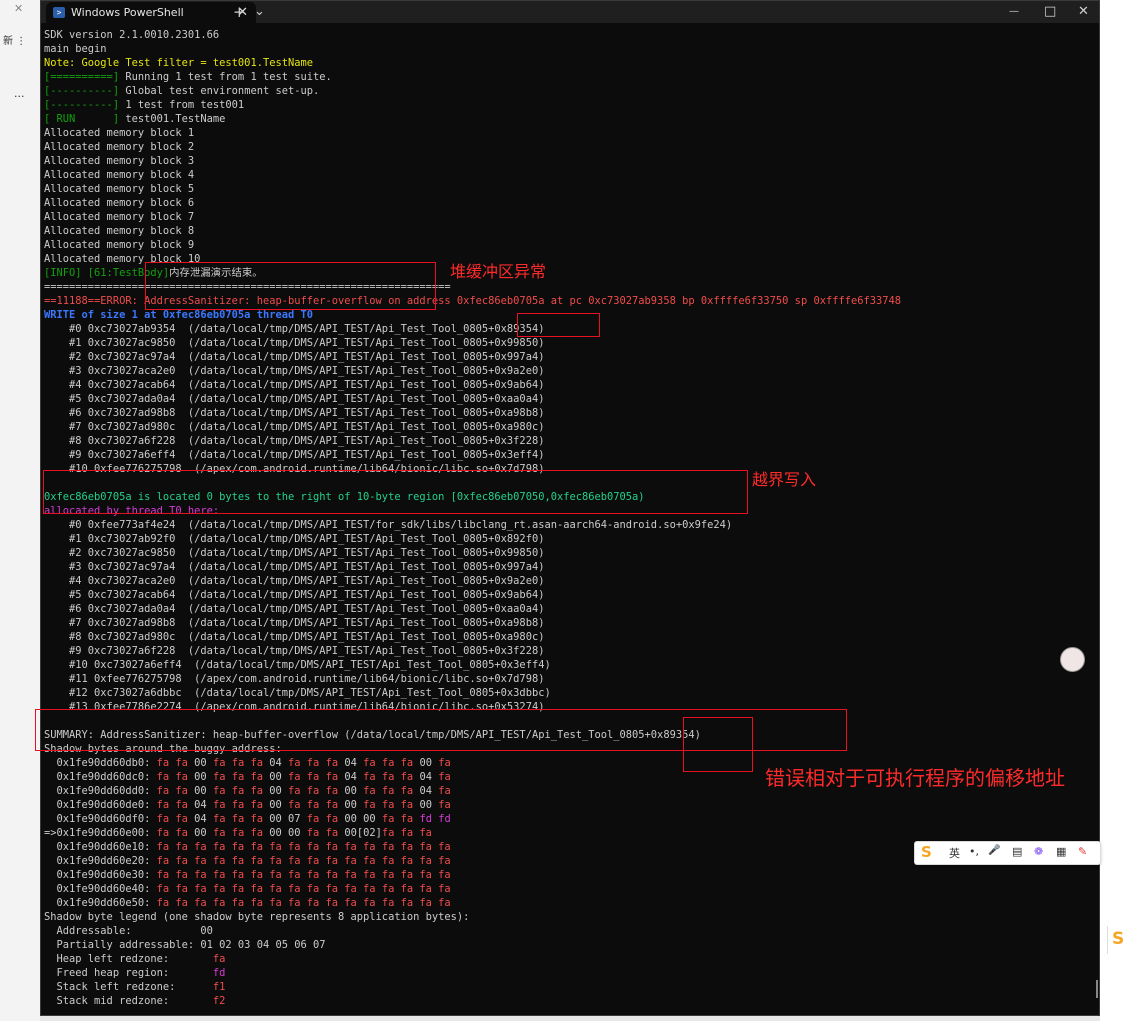 The height and width of the screenshot is (1021, 1147). What do you see at coordinates (564, 203) in the screenshot?
I see `terminal-line: Allocated memory block 6` at bounding box center [564, 203].